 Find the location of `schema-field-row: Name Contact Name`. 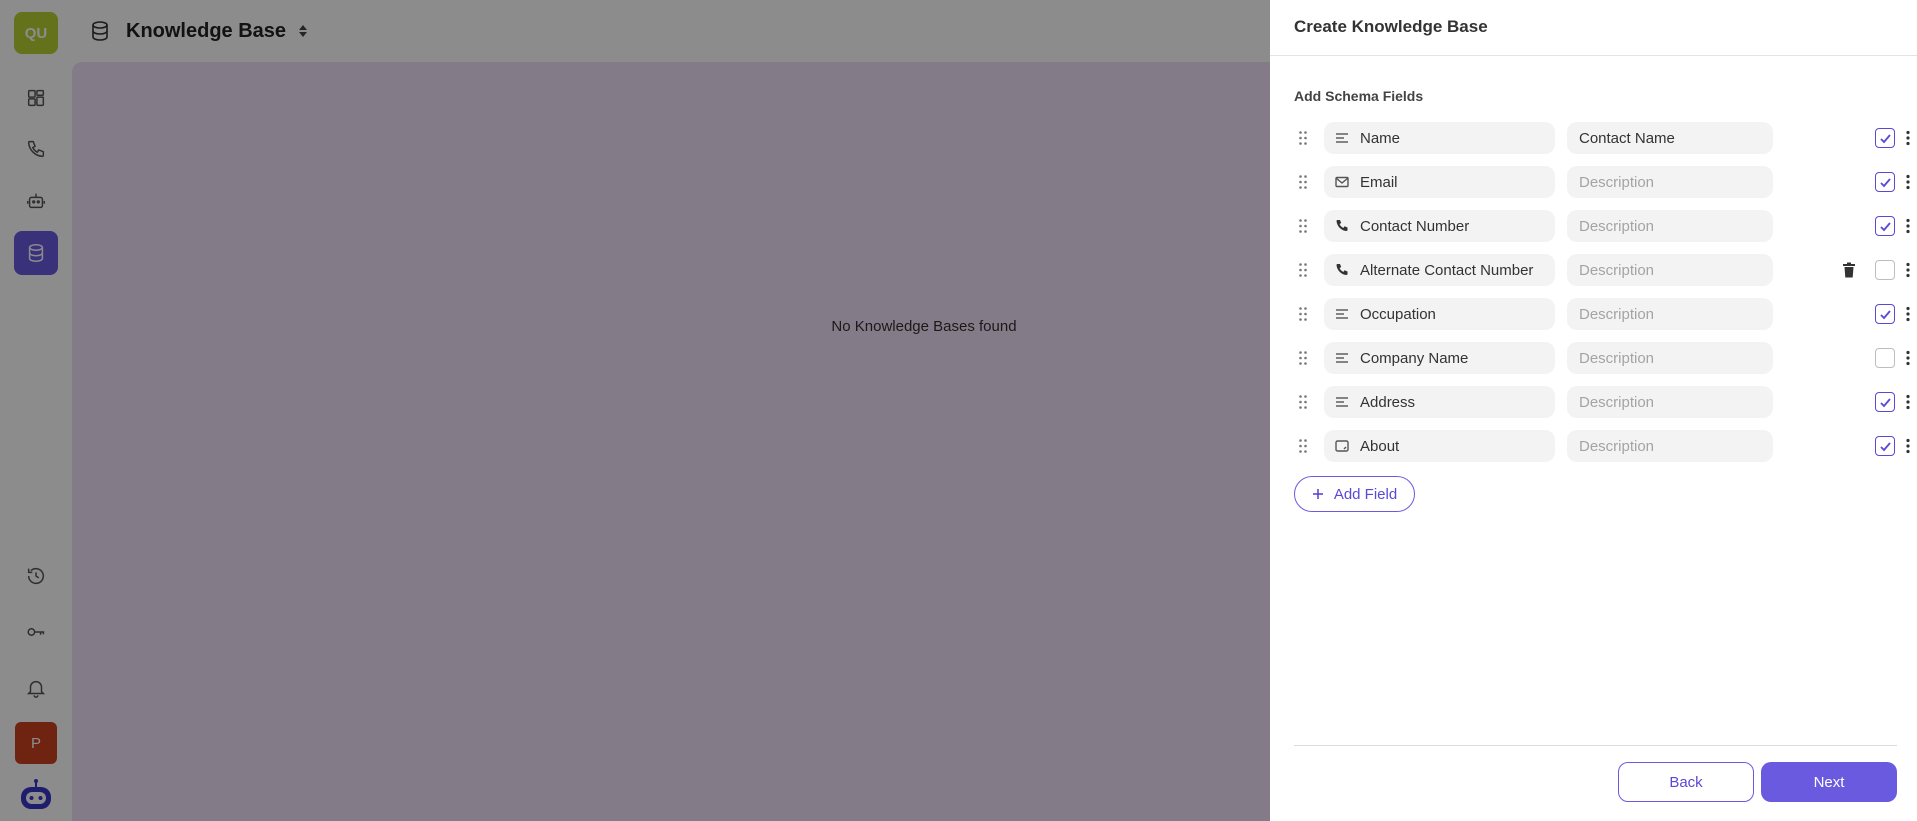

schema-field-row: Name Contact Name is located at coordinates (1602, 138).